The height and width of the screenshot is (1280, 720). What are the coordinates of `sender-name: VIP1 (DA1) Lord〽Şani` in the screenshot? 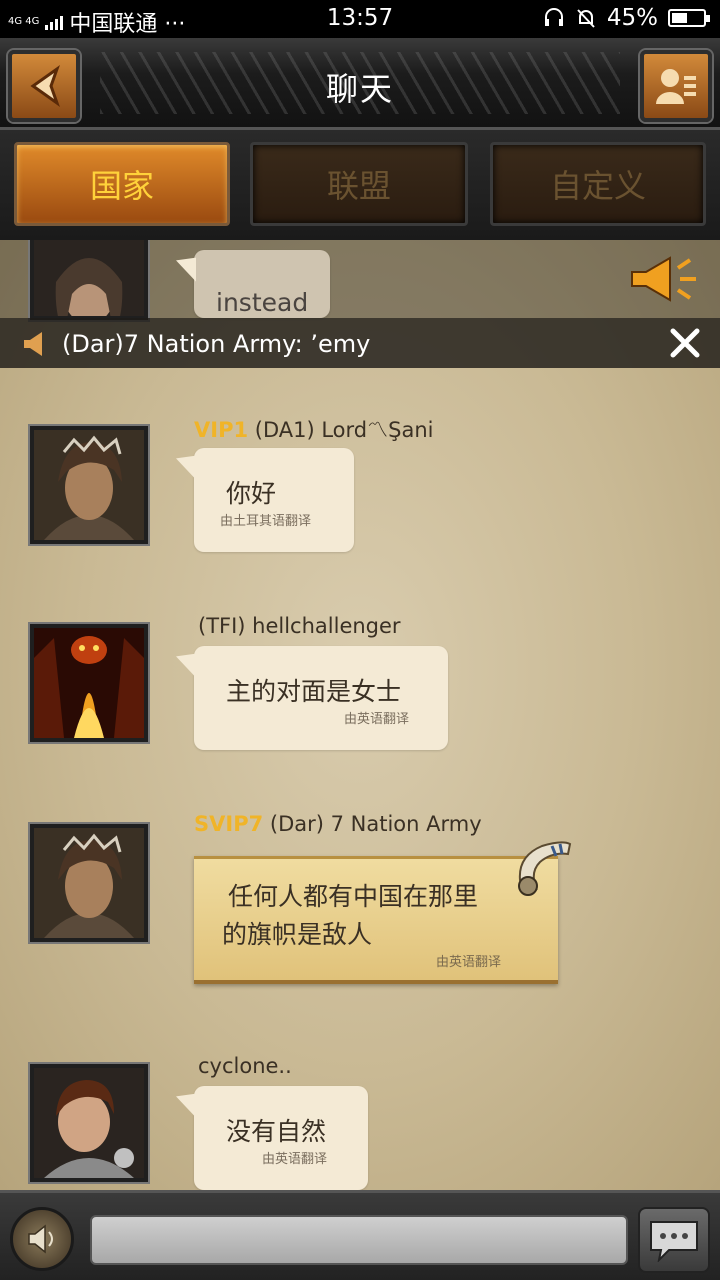 It's located at (313, 429).